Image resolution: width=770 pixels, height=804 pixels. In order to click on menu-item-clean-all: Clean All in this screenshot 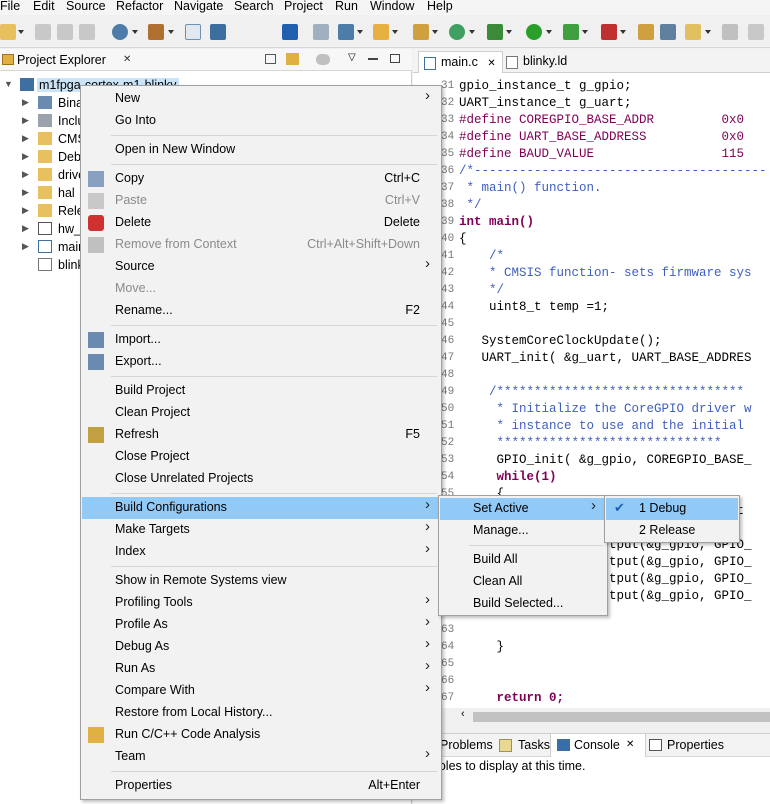, I will do `click(523, 582)`.